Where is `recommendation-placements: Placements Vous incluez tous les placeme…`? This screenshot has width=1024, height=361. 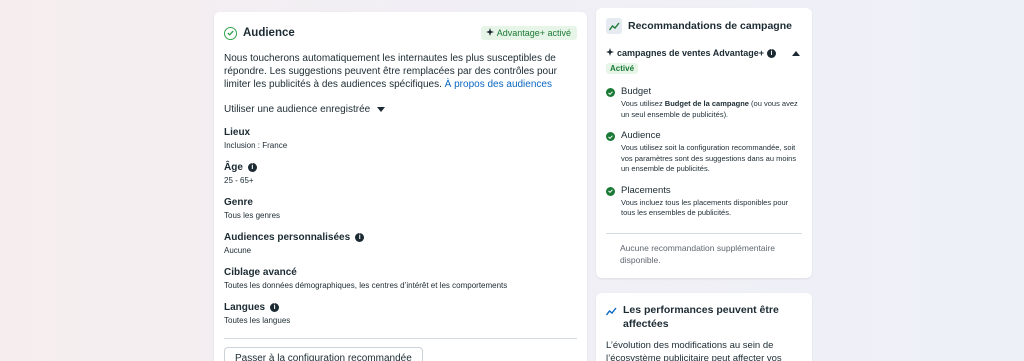
recommendation-placements: Placements Vous incluez tous les placeme… is located at coordinates (704, 202).